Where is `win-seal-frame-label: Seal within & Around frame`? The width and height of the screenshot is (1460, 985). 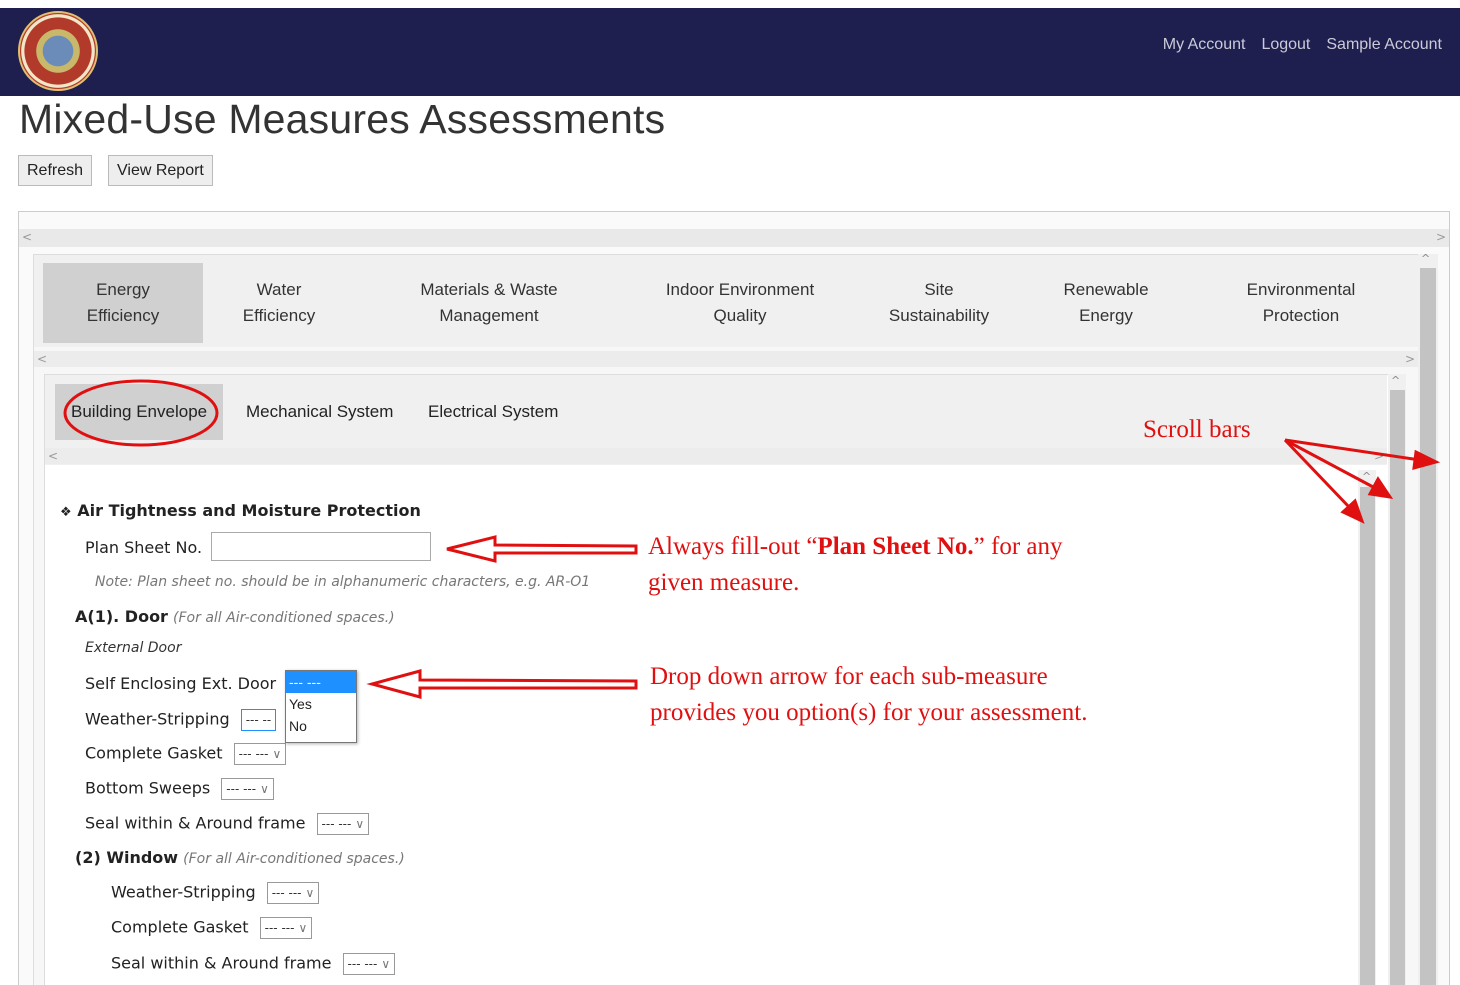
win-seal-frame-label: Seal within & Around frame is located at coordinates (221, 963).